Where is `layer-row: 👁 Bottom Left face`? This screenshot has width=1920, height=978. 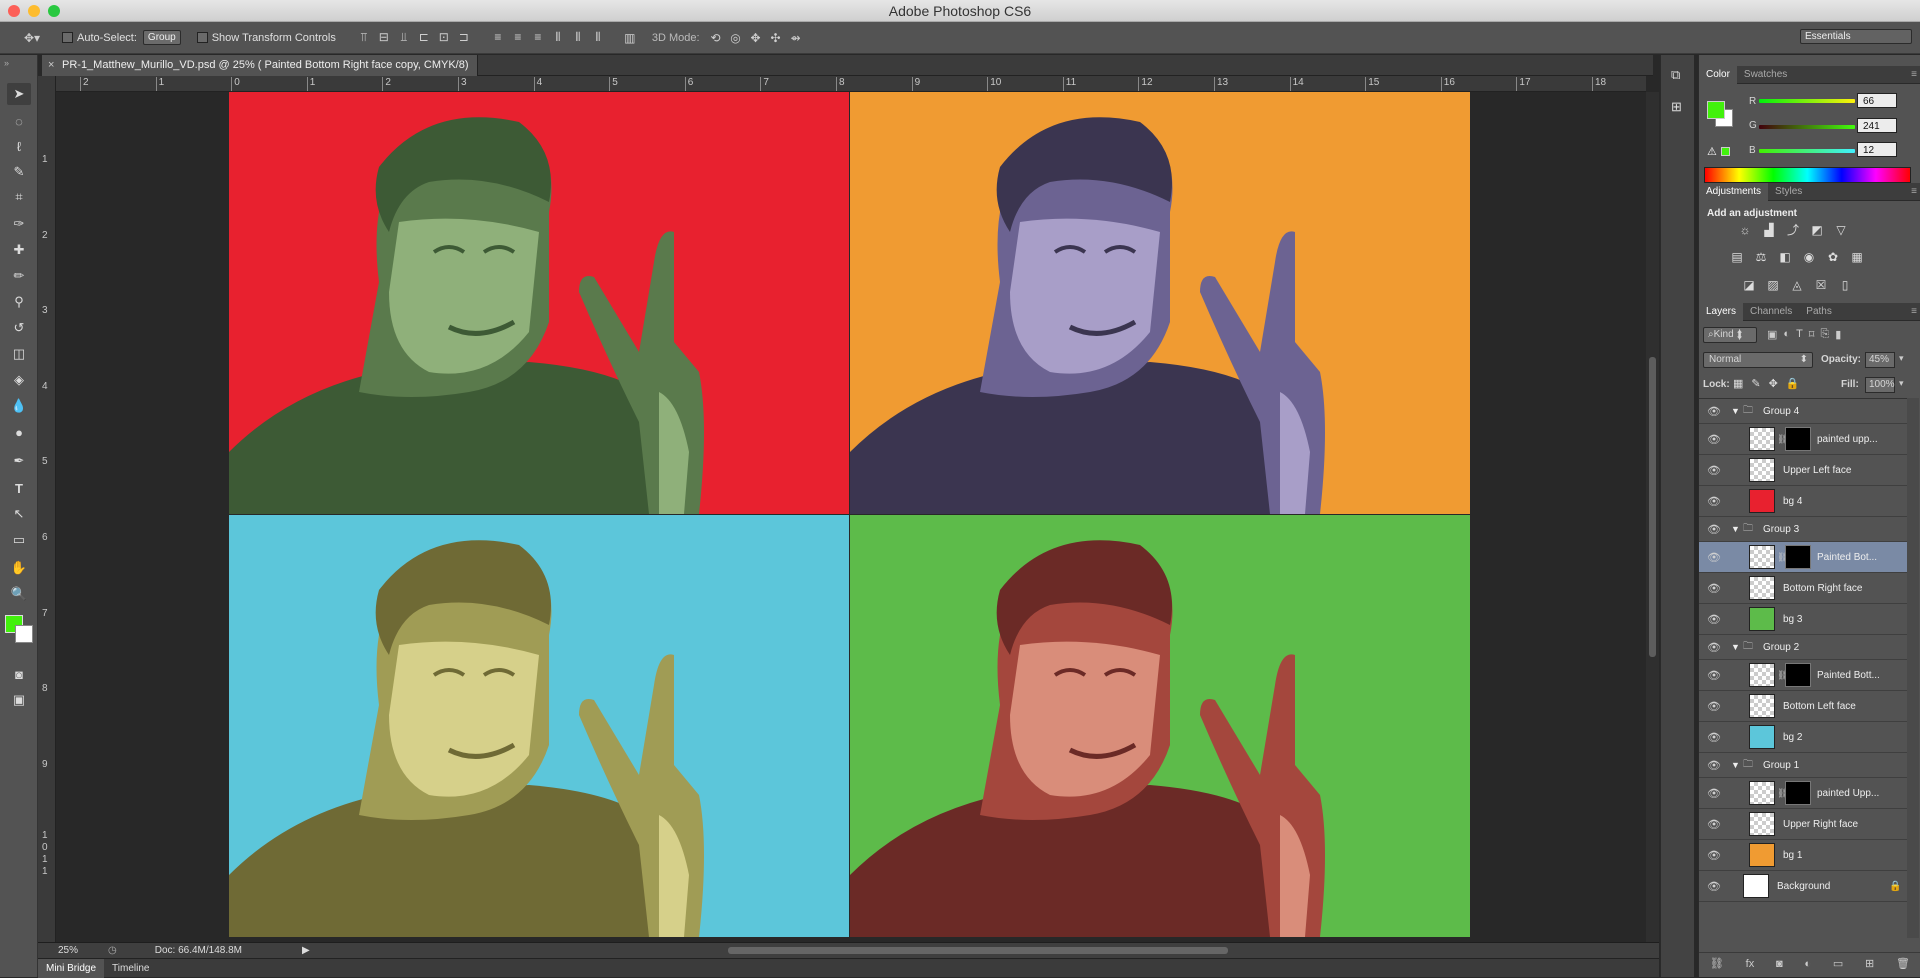
layer-row: 👁 Bottom Left face is located at coordinates (1803, 706).